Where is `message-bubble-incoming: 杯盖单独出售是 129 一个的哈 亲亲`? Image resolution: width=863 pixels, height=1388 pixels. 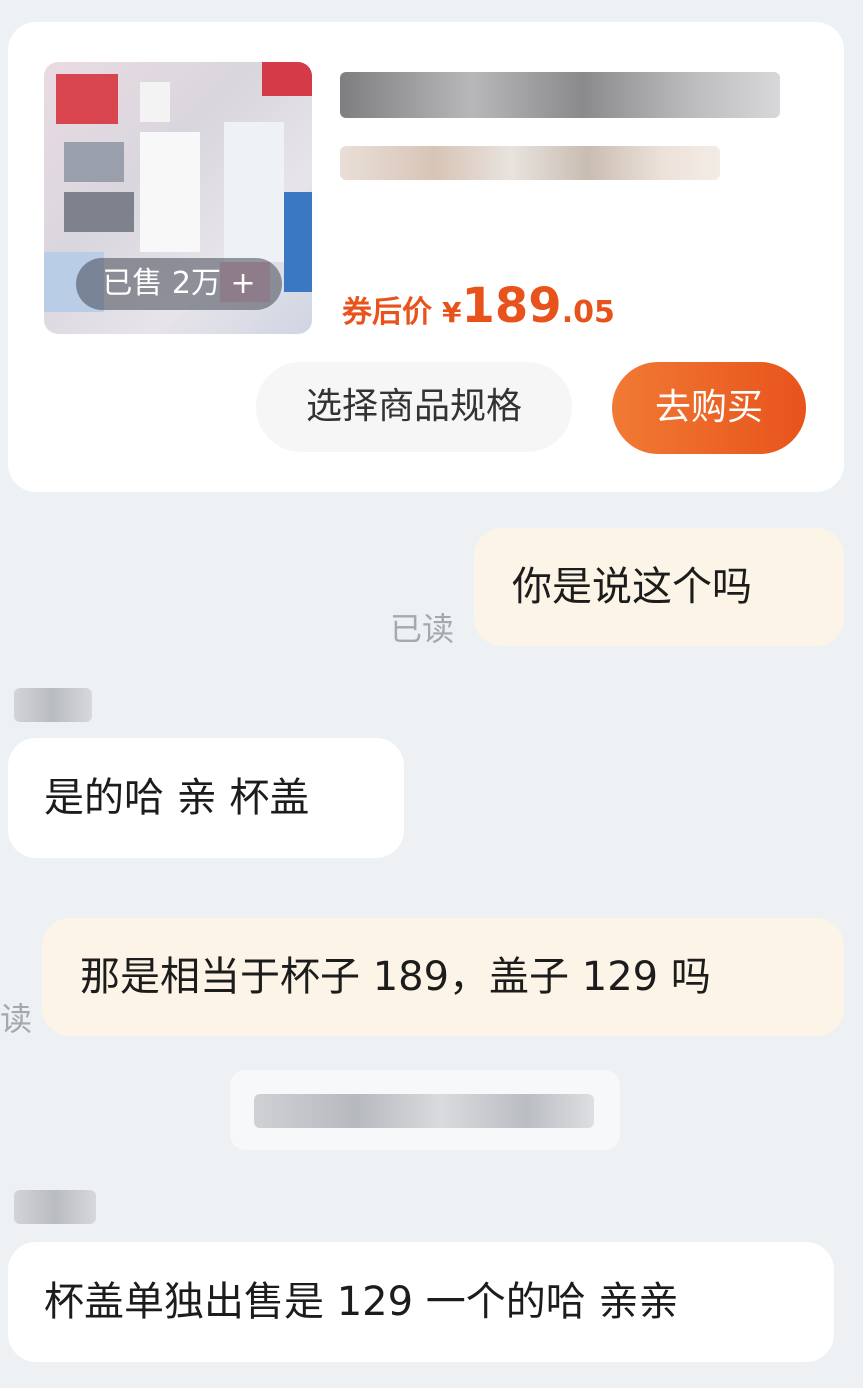
message-bubble-incoming: 杯盖单独出售是 129 一个的哈 亲亲 is located at coordinates (421, 1302).